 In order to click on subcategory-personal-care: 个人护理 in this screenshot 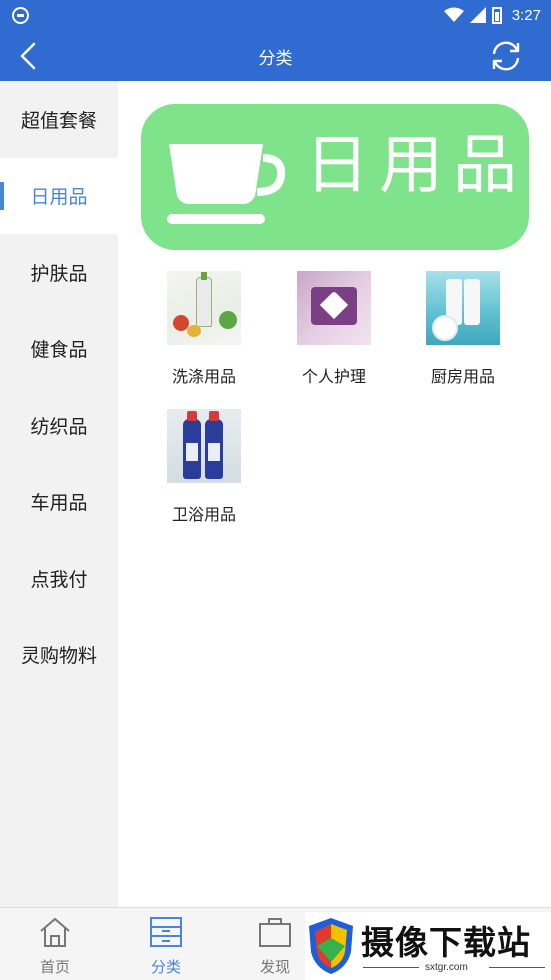, I will do `click(334, 329)`.